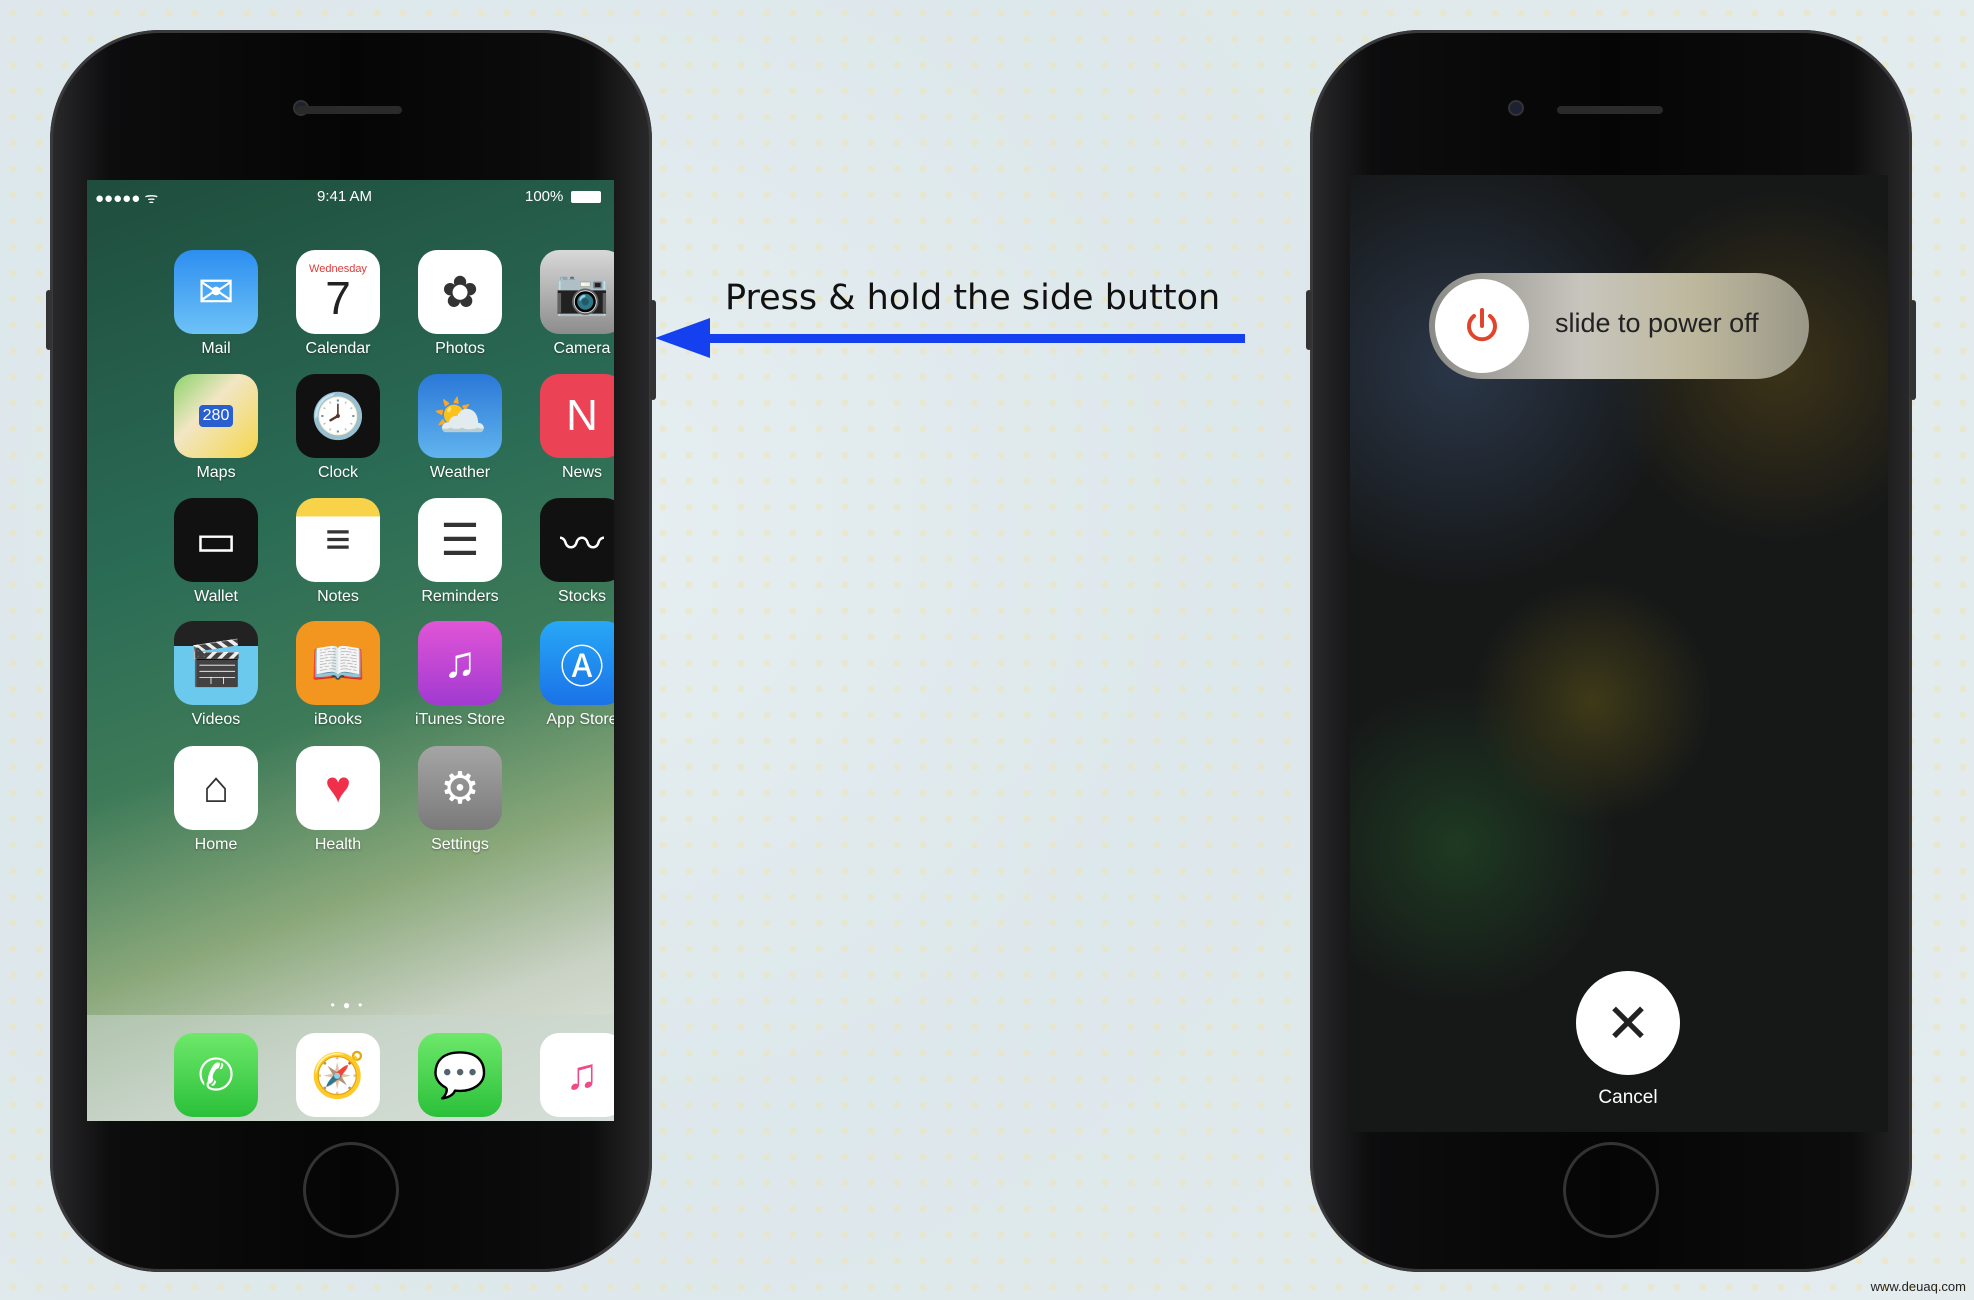  I want to click on app-reminders: ☰ Reminders, so click(460, 552).